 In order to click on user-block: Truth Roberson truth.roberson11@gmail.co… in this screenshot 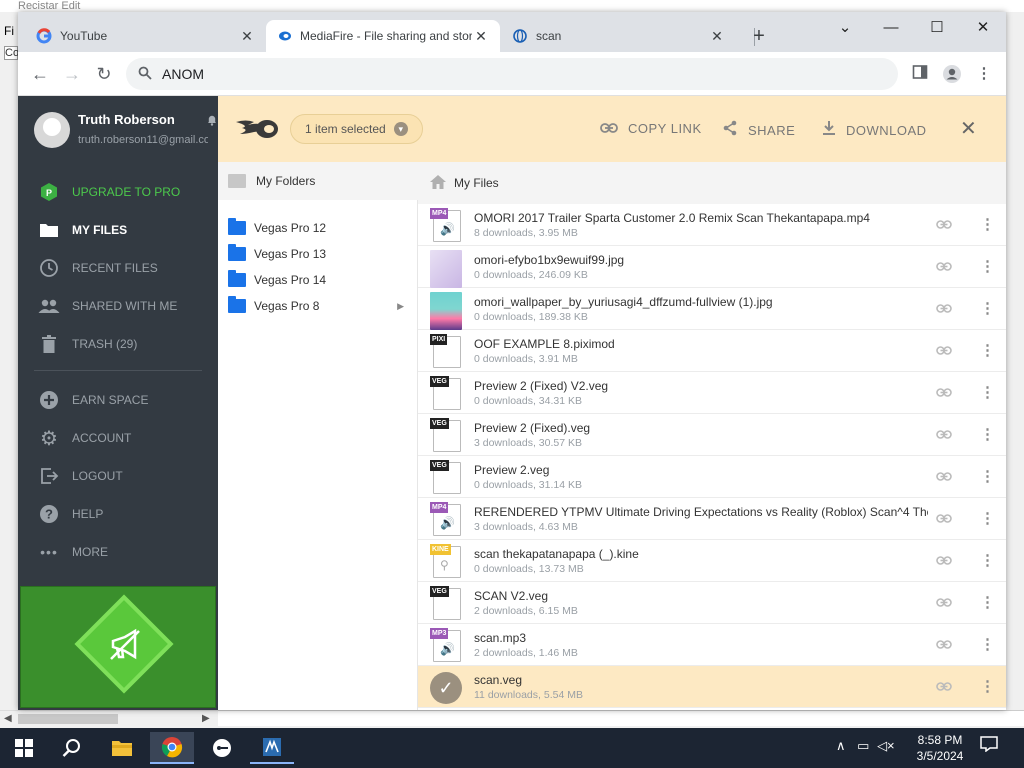, I will do `click(125, 132)`.